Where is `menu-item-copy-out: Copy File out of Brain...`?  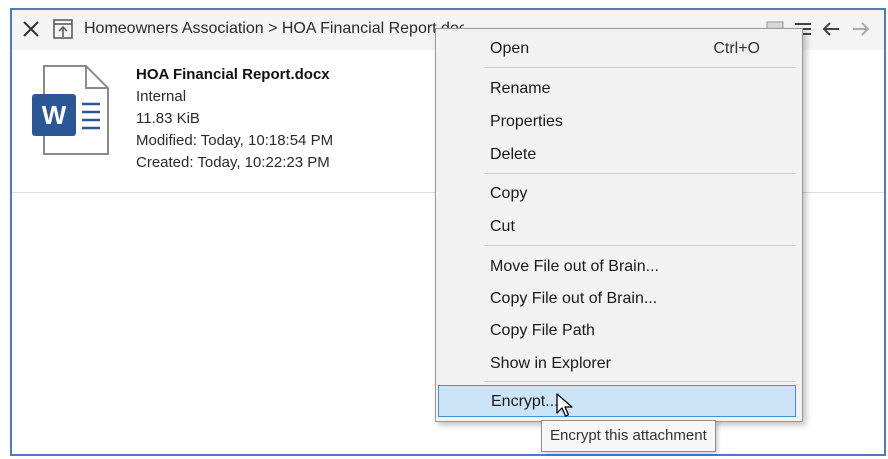
menu-item-copy-out: Copy File out of Brain... is located at coordinates (618, 299).